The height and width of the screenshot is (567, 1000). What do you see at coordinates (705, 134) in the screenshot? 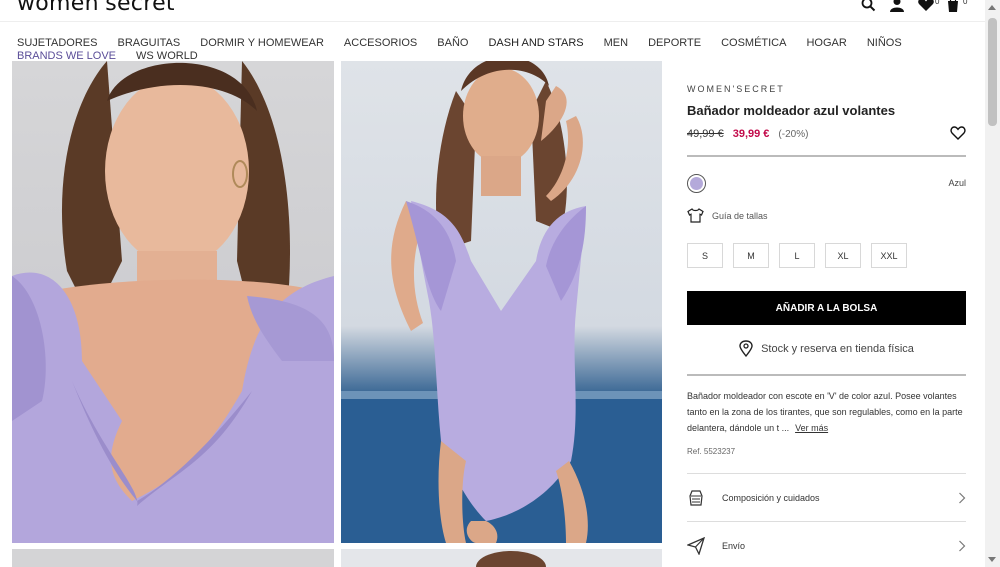
I see `old-price: 49,99 €` at bounding box center [705, 134].